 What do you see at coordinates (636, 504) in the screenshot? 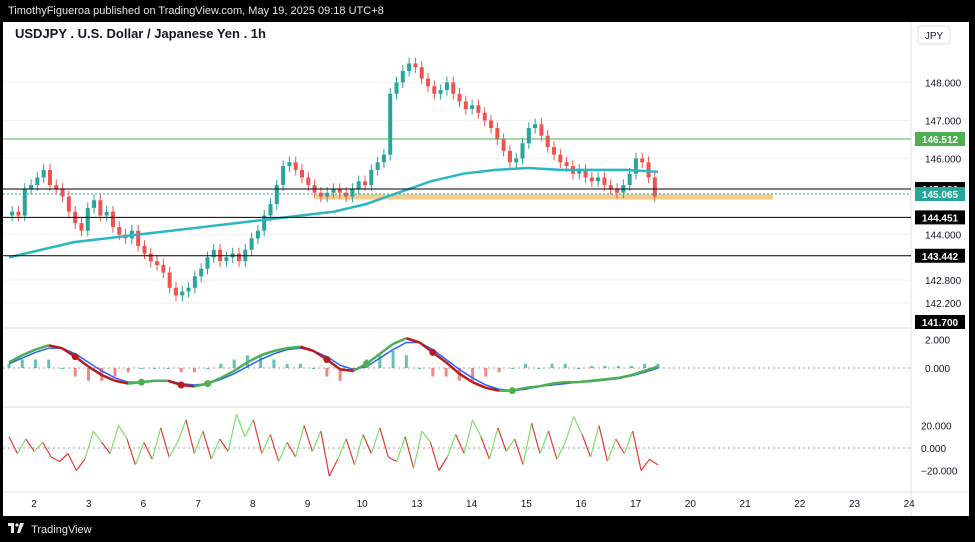
I see `time-tick-label: 17` at bounding box center [636, 504].